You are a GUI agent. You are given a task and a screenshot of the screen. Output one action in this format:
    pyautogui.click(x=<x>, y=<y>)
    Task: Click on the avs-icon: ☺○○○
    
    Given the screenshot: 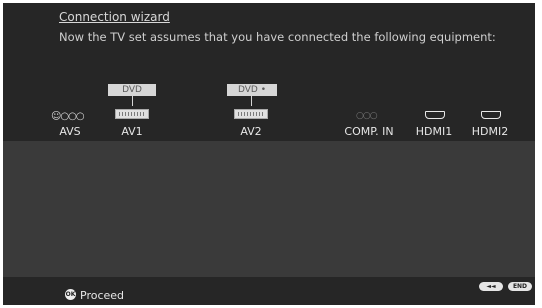 What is the action you would take?
    pyautogui.click(x=68, y=116)
    